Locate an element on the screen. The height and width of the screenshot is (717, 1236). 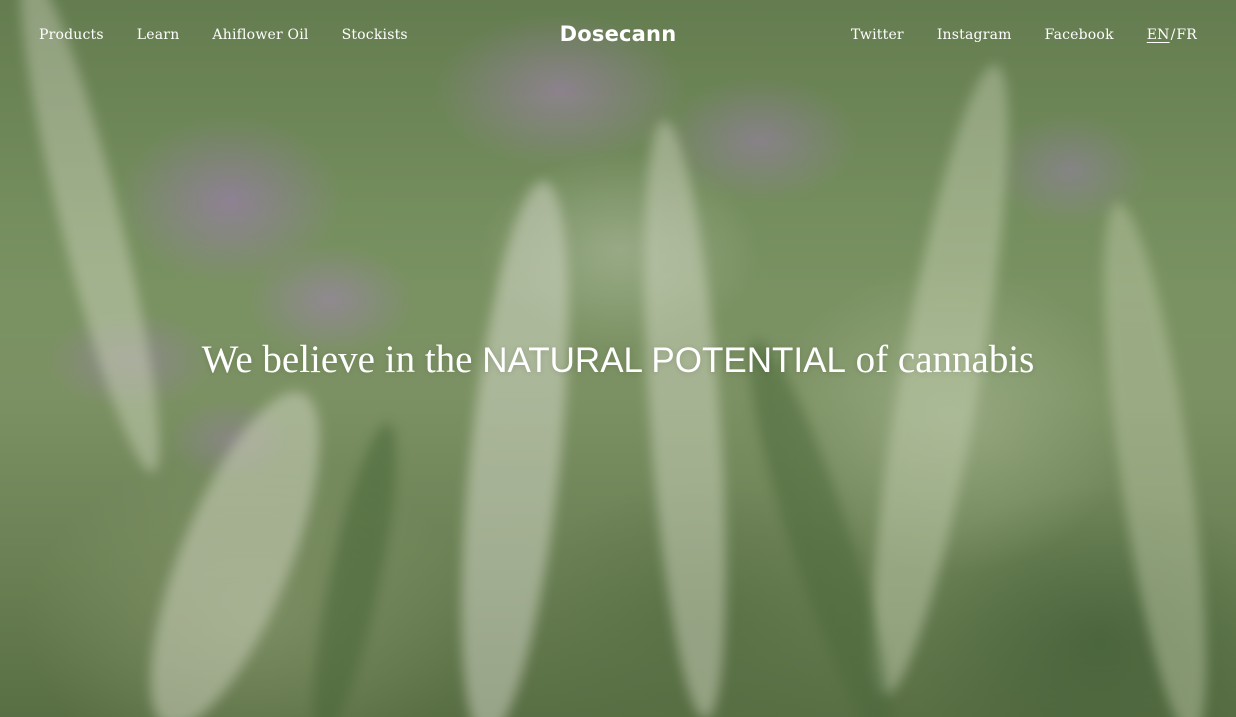
nav-left-menu: Products Learn Ahiflower Oil Stockists is located at coordinates (223, 35).